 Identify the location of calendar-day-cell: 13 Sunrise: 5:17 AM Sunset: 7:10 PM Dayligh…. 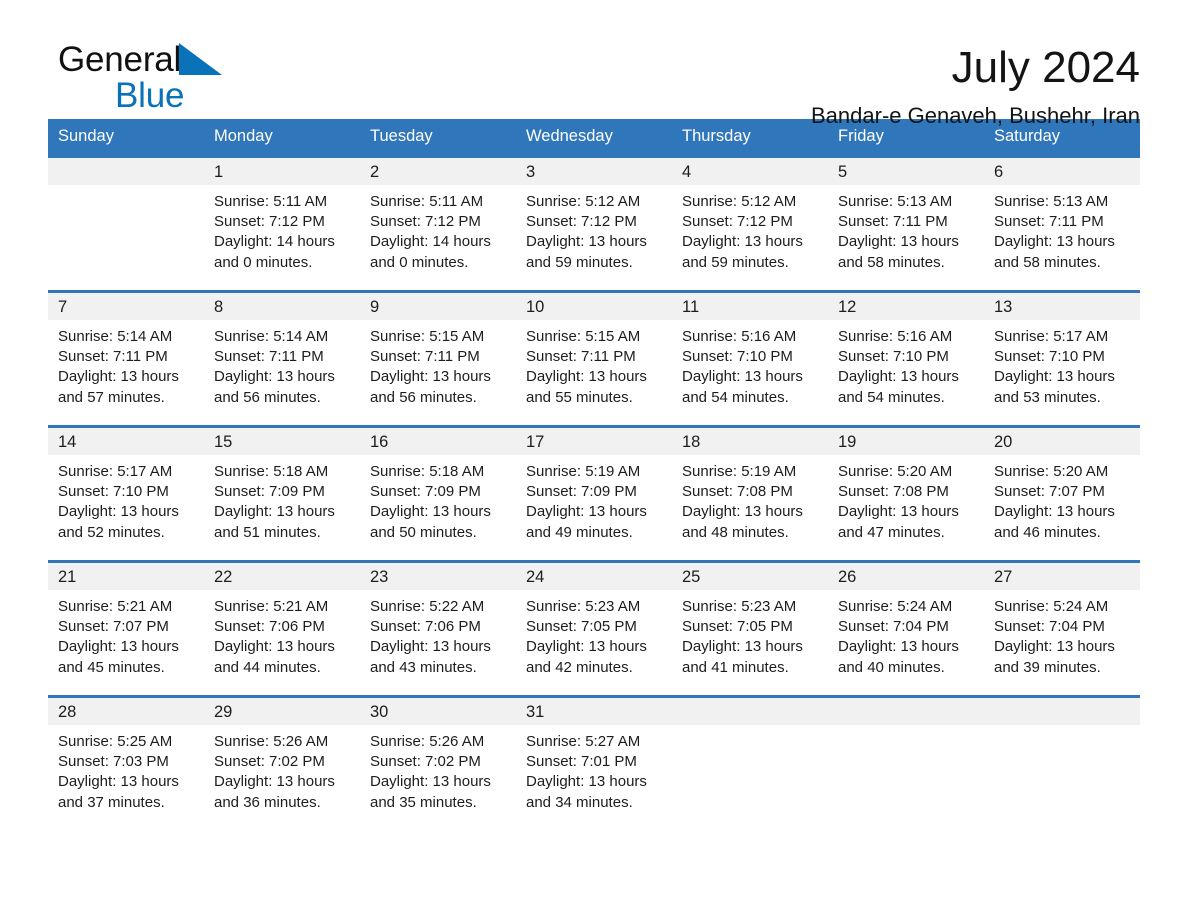
(1062, 359).